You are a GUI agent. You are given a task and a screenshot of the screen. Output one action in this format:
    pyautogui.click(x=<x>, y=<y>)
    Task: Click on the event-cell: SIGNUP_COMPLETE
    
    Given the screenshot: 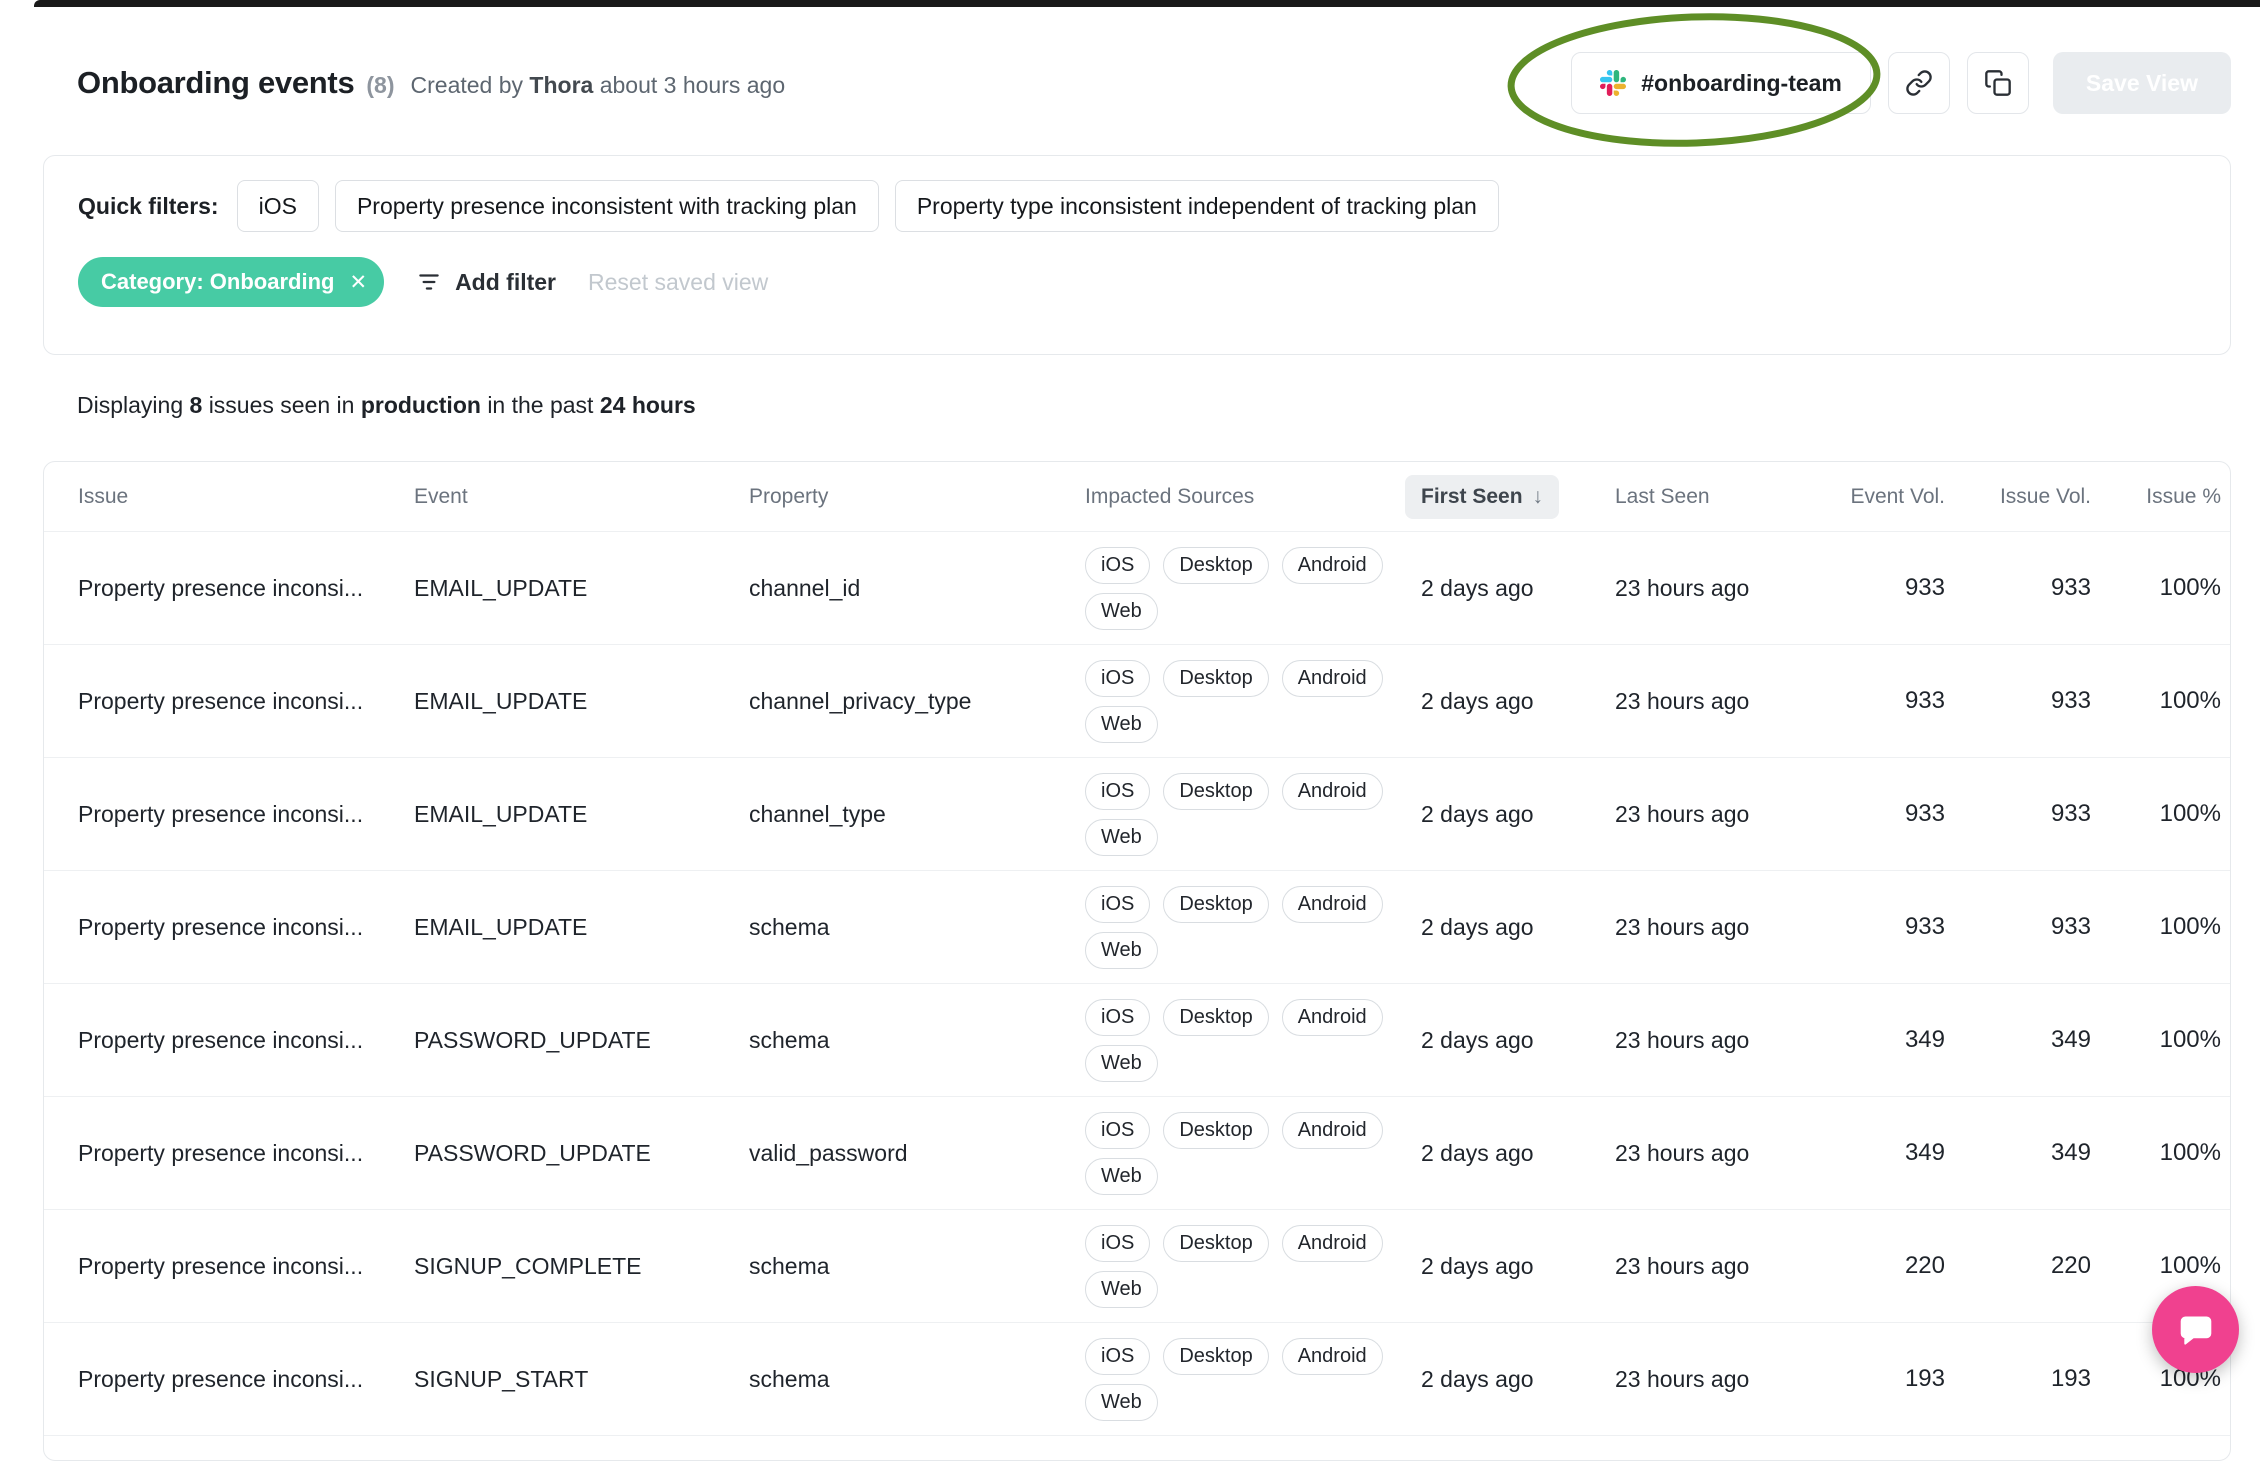 What is the action you would take?
    pyautogui.click(x=528, y=1265)
    